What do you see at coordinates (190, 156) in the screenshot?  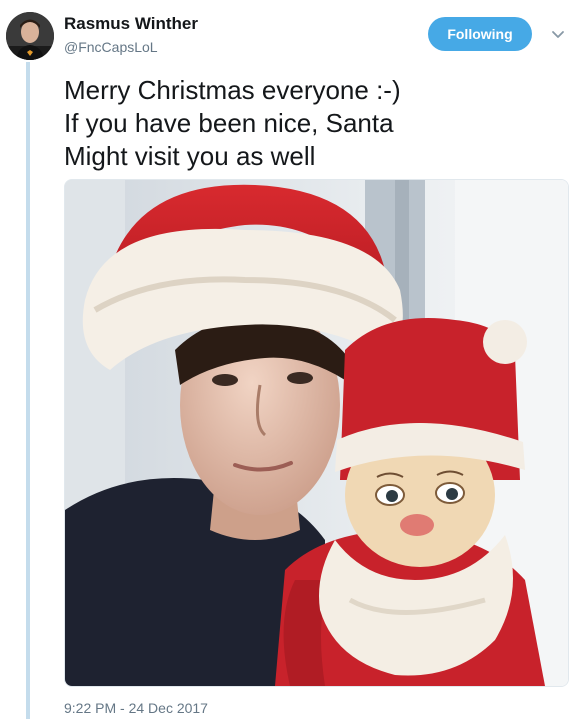 I see `tweet-text-line: Might visit you as well` at bounding box center [190, 156].